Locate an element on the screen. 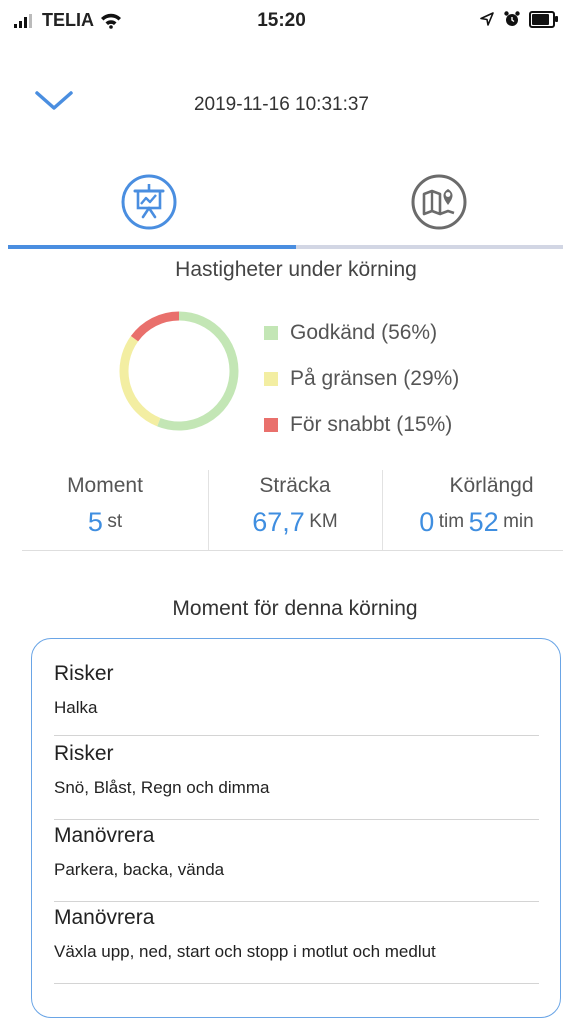 The image size is (563, 1018). stat-minutes: 52 is located at coordinates (483, 522).